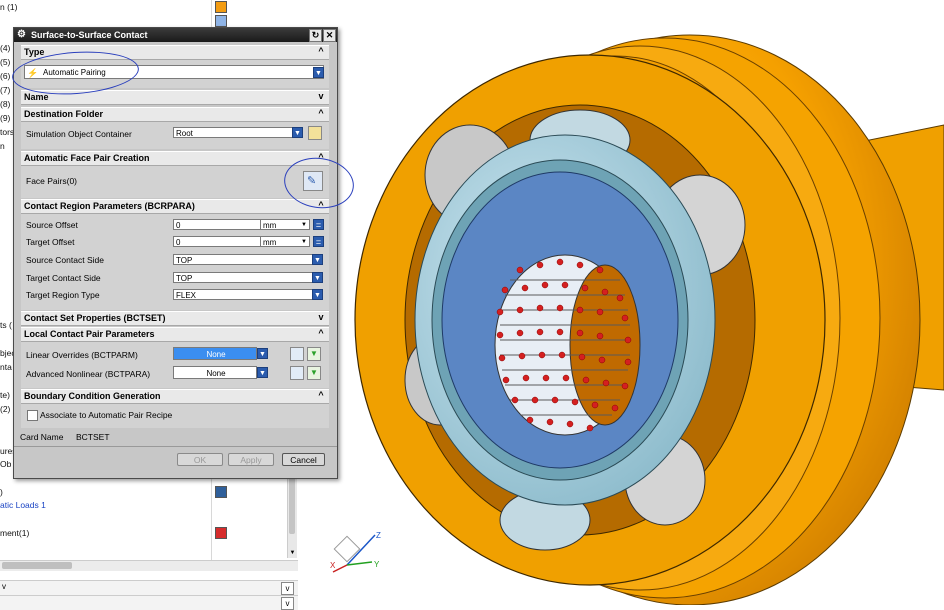  What do you see at coordinates (355, 552) in the screenshot?
I see `coordinate-triad: Z Y X` at bounding box center [355, 552].